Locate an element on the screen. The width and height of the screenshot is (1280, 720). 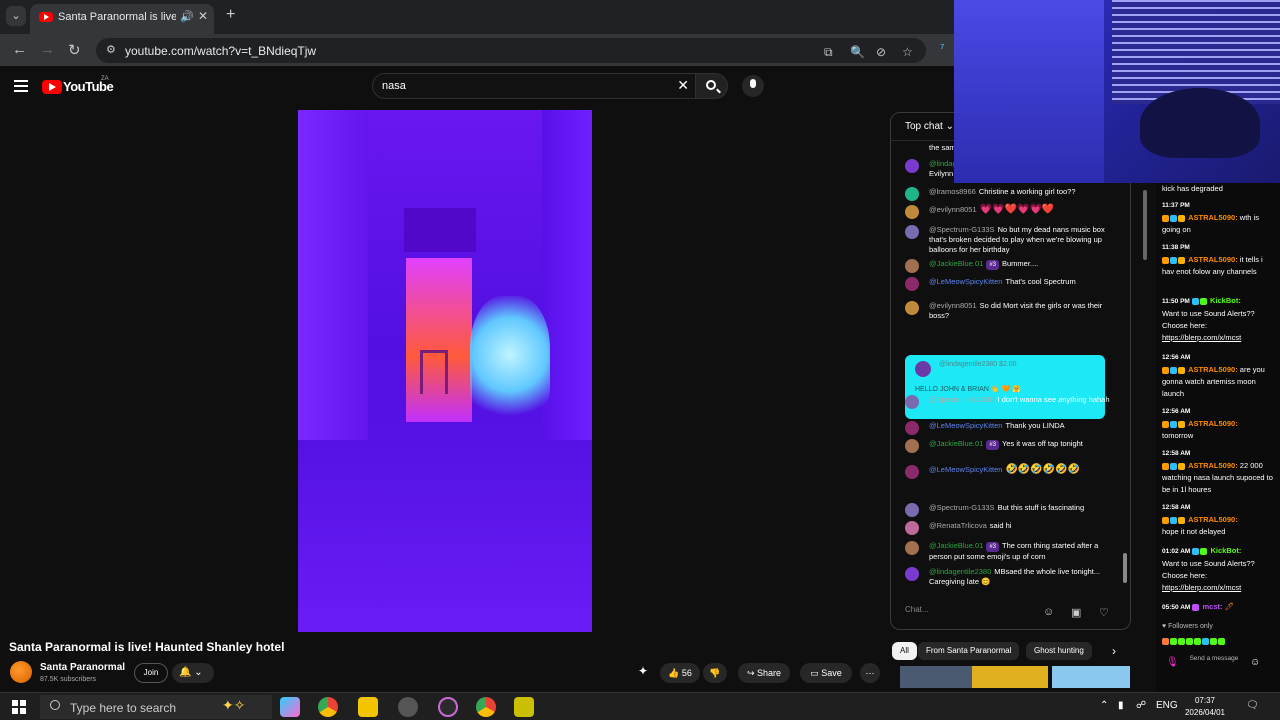
tray-app-icon: ▮ is located at coordinates (1121, 705).